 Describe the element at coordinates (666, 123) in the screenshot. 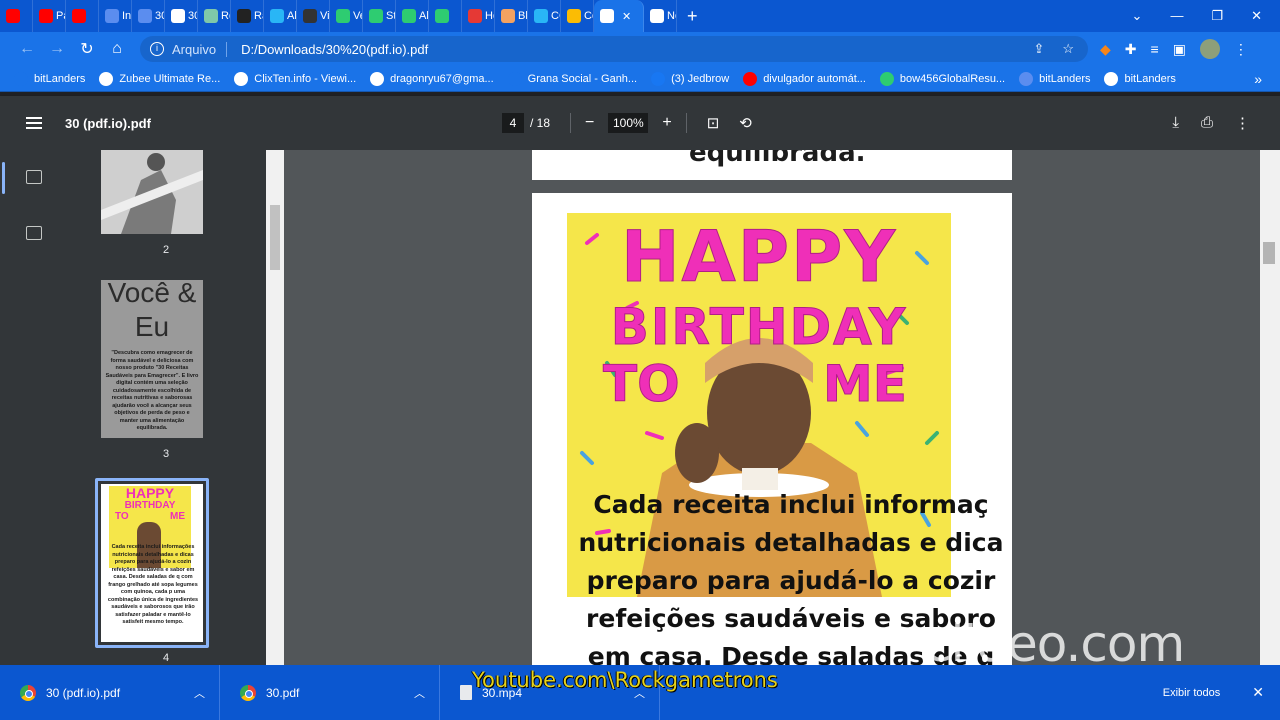

I see `zoom-in-button: +` at that location.